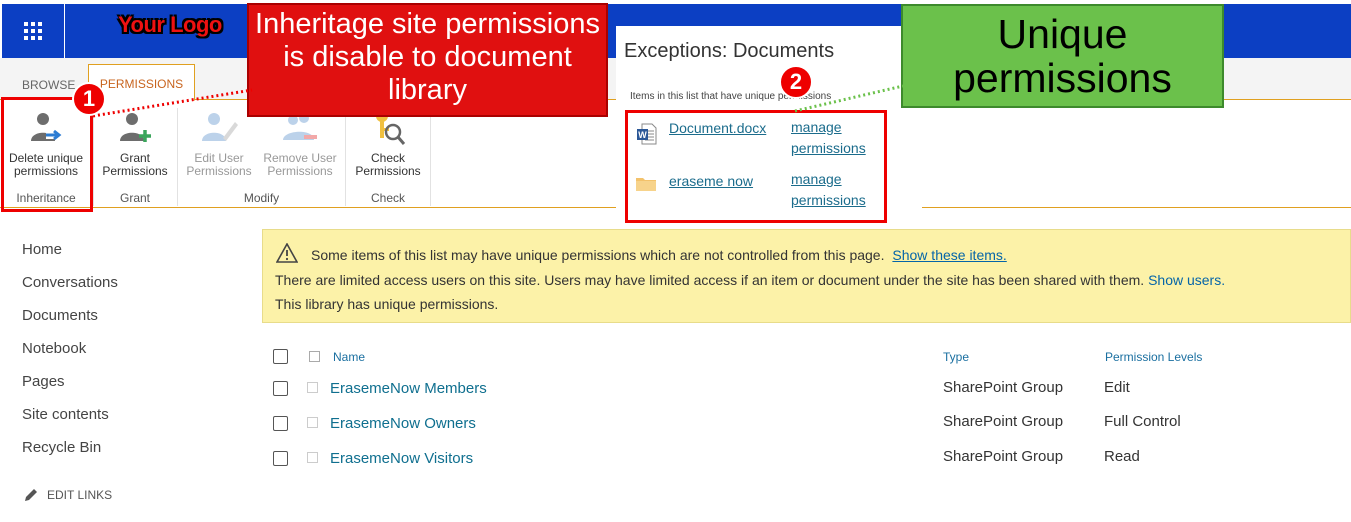 This screenshot has height=522, width=1351. What do you see at coordinates (60, 315) in the screenshot?
I see `nav-documents: Documents` at bounding box center [60, 315].